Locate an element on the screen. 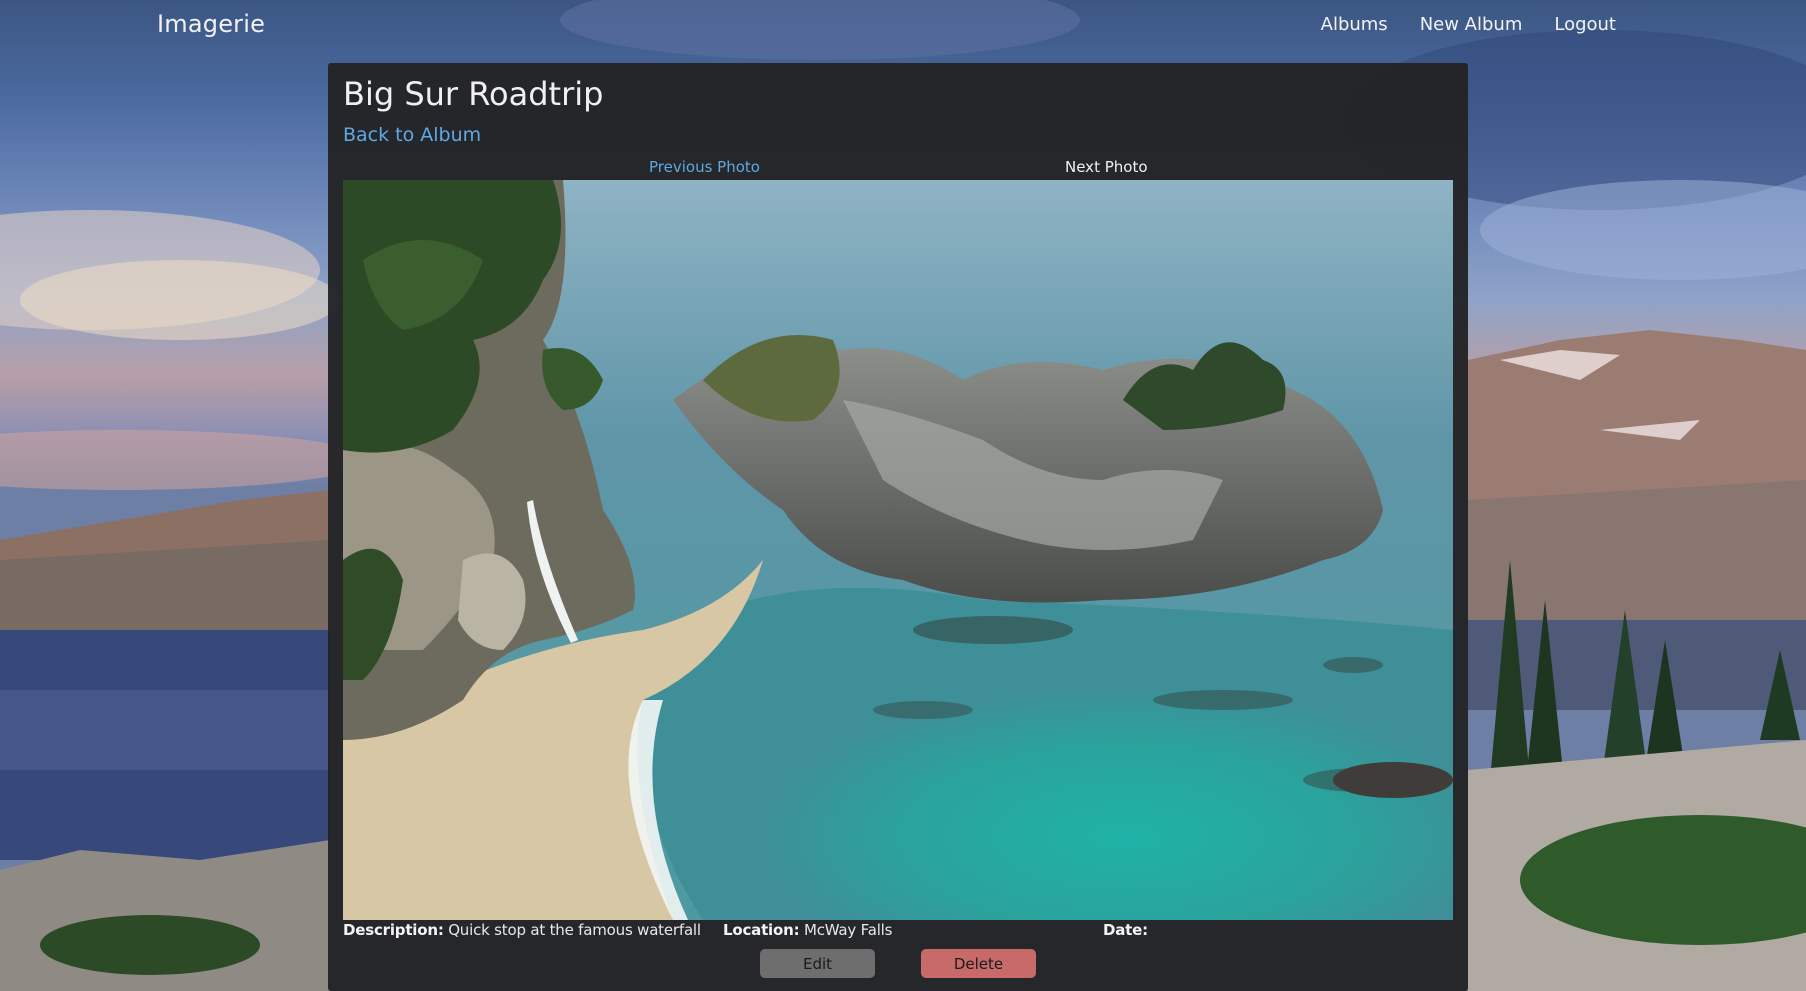 The width and height of the screenshot is (1806, 991). nav-logout-link: Logout is located at coordinates (1585, 24).